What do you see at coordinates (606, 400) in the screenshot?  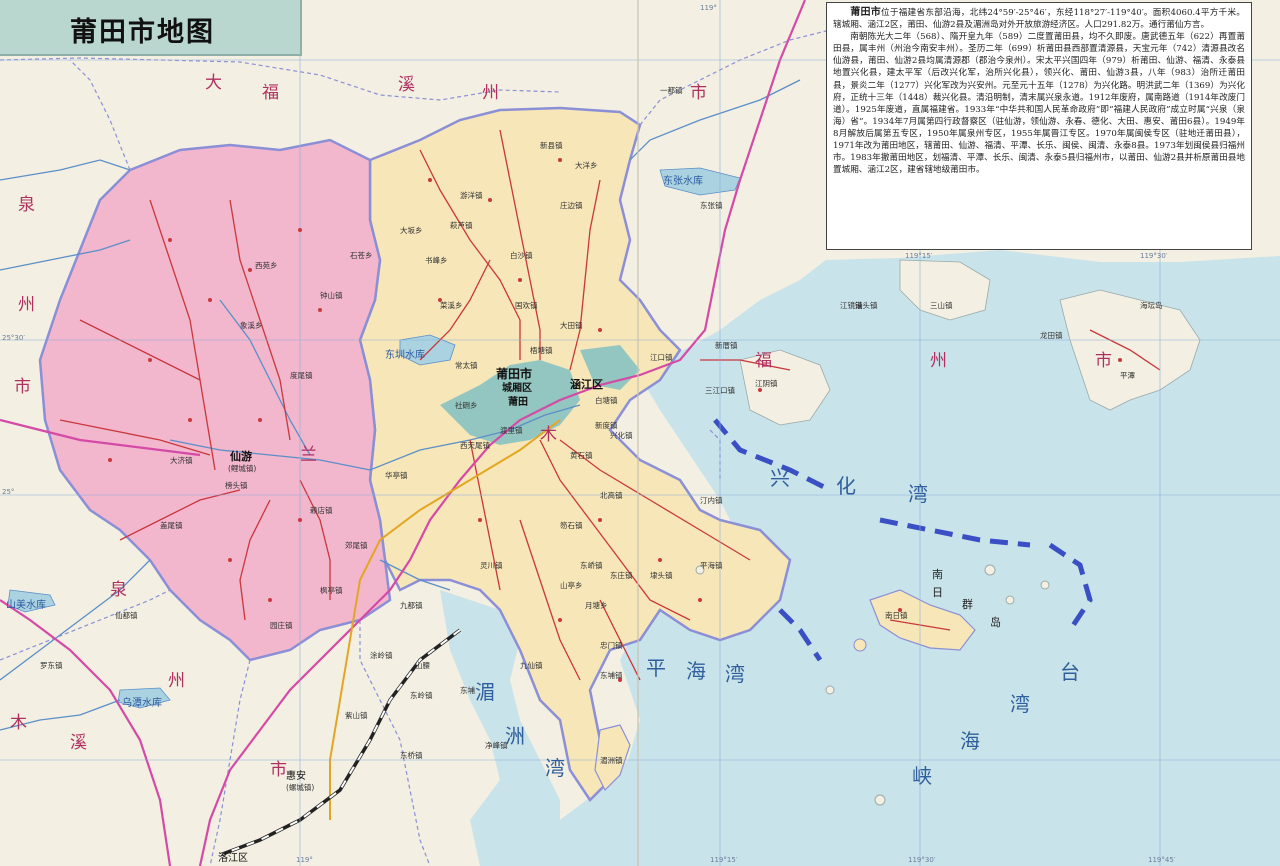 I see `town-label: 白塘镇` at bounding box center [606, 400].